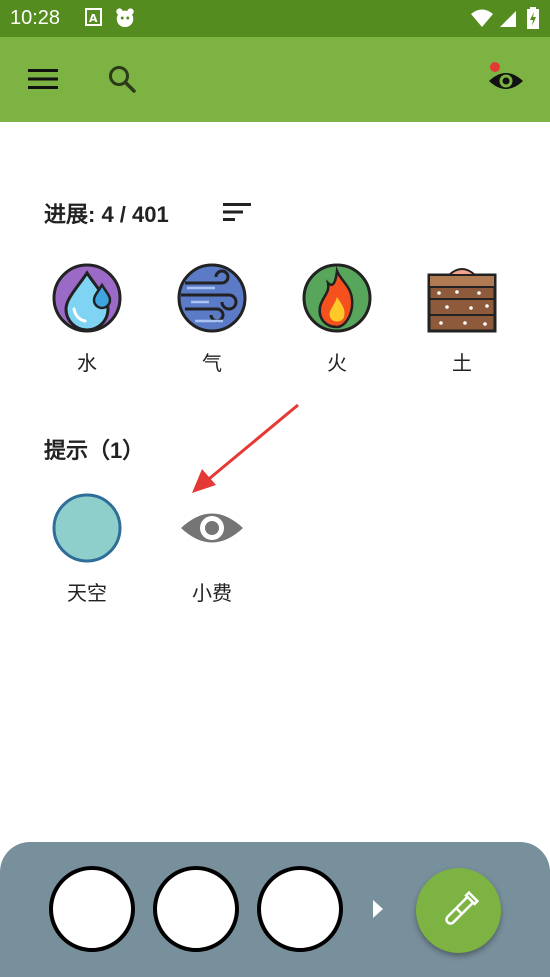  I want to click on element-label: 火, so click(337, 364).